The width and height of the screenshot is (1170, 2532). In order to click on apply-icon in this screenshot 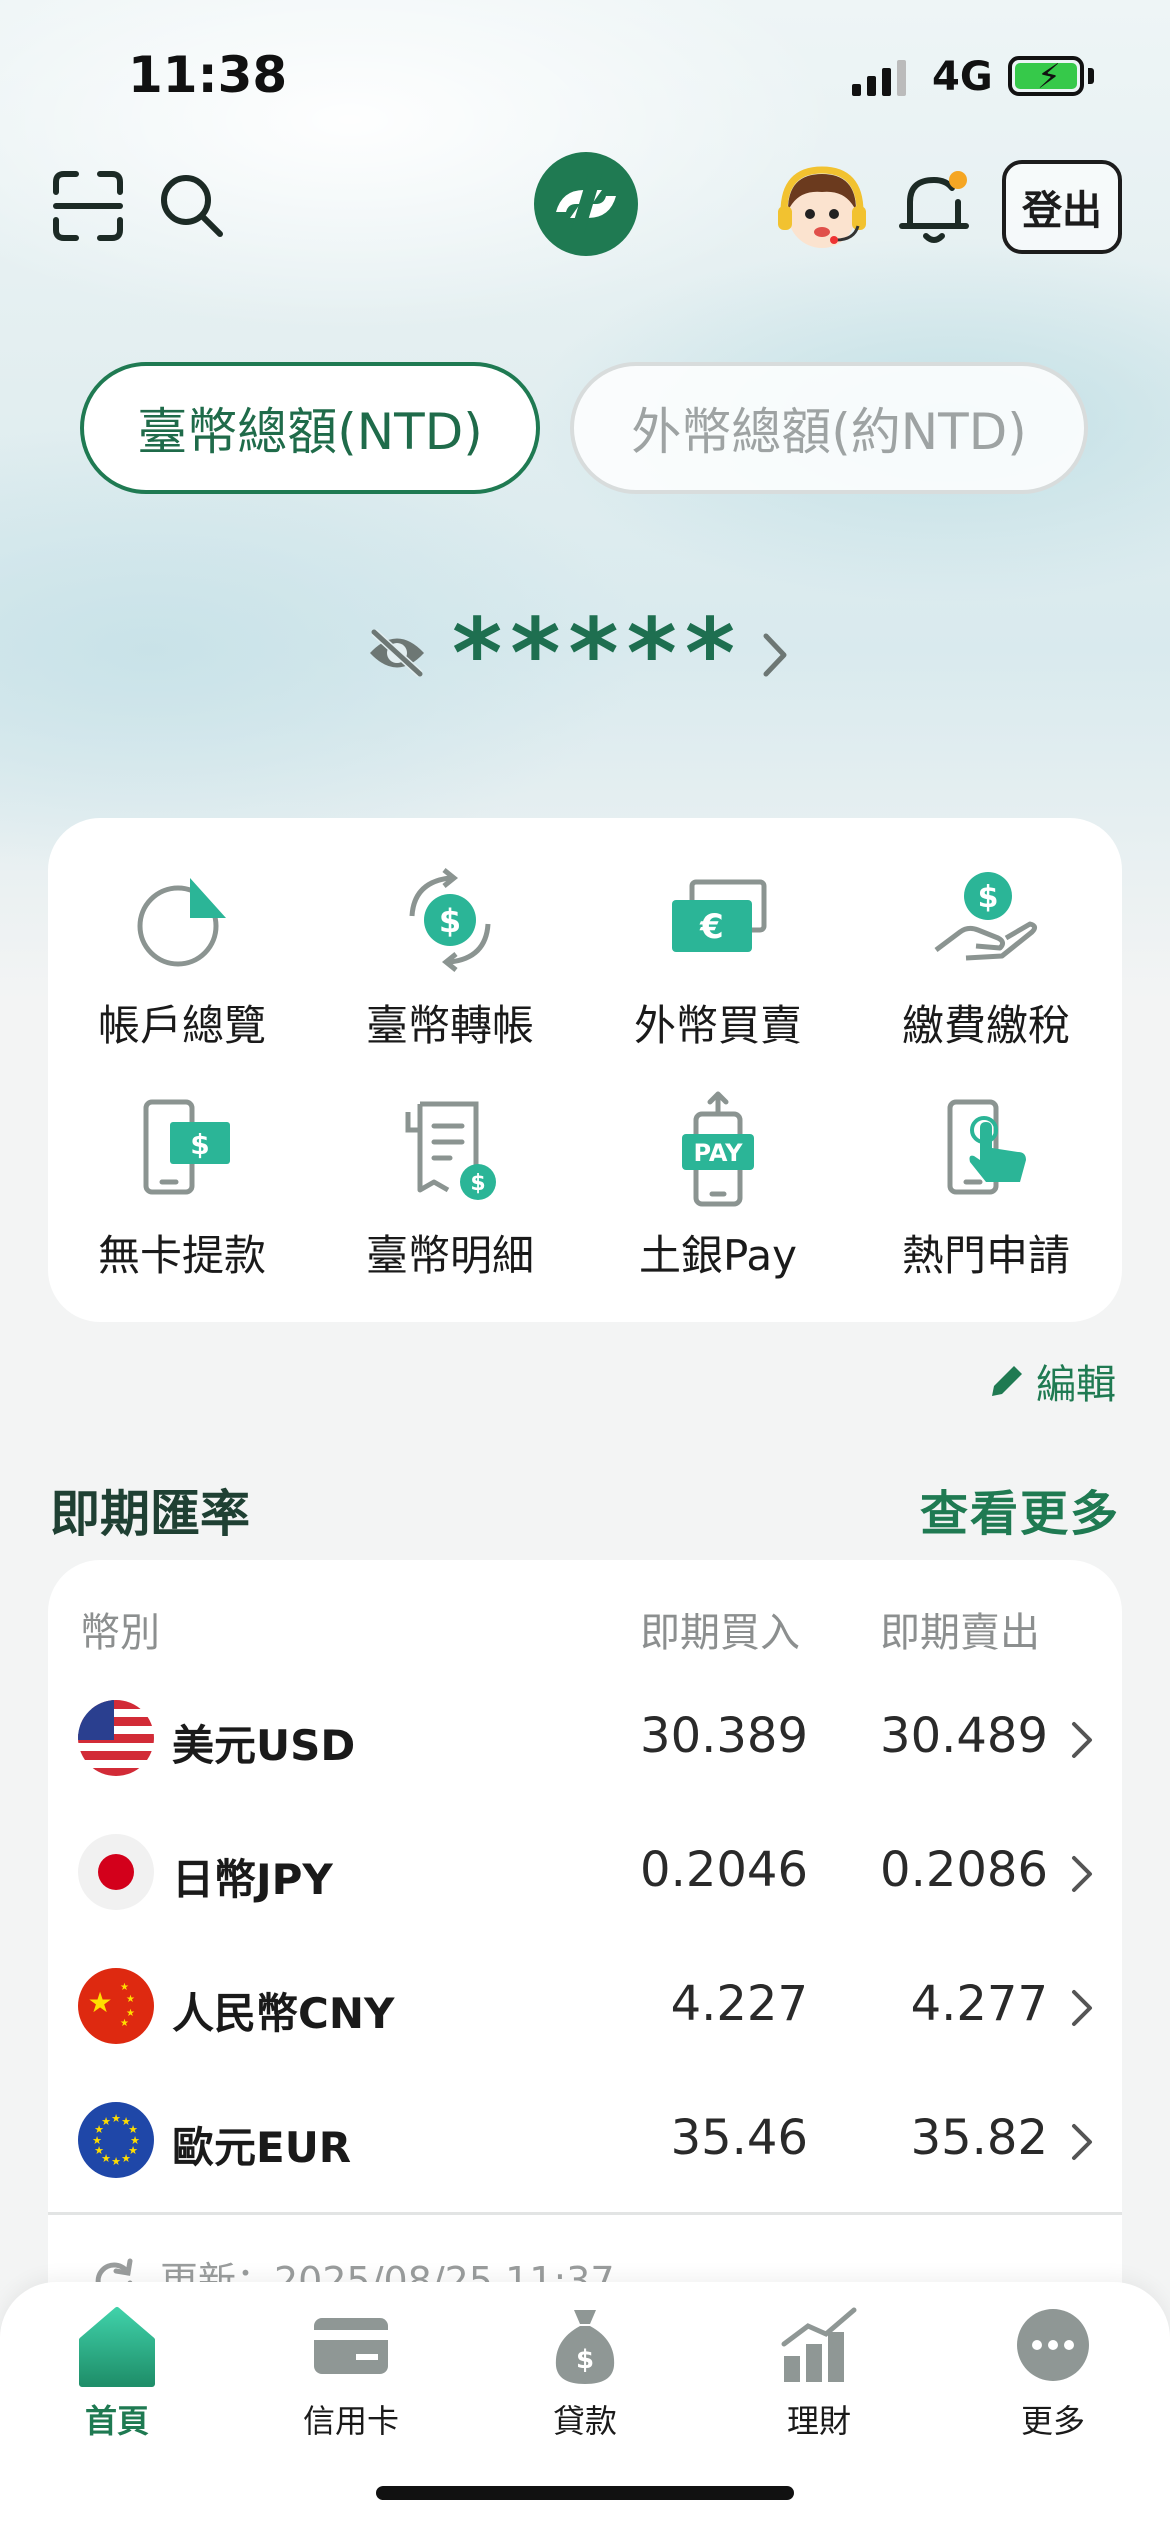, I will do `click(986, 1147)`.